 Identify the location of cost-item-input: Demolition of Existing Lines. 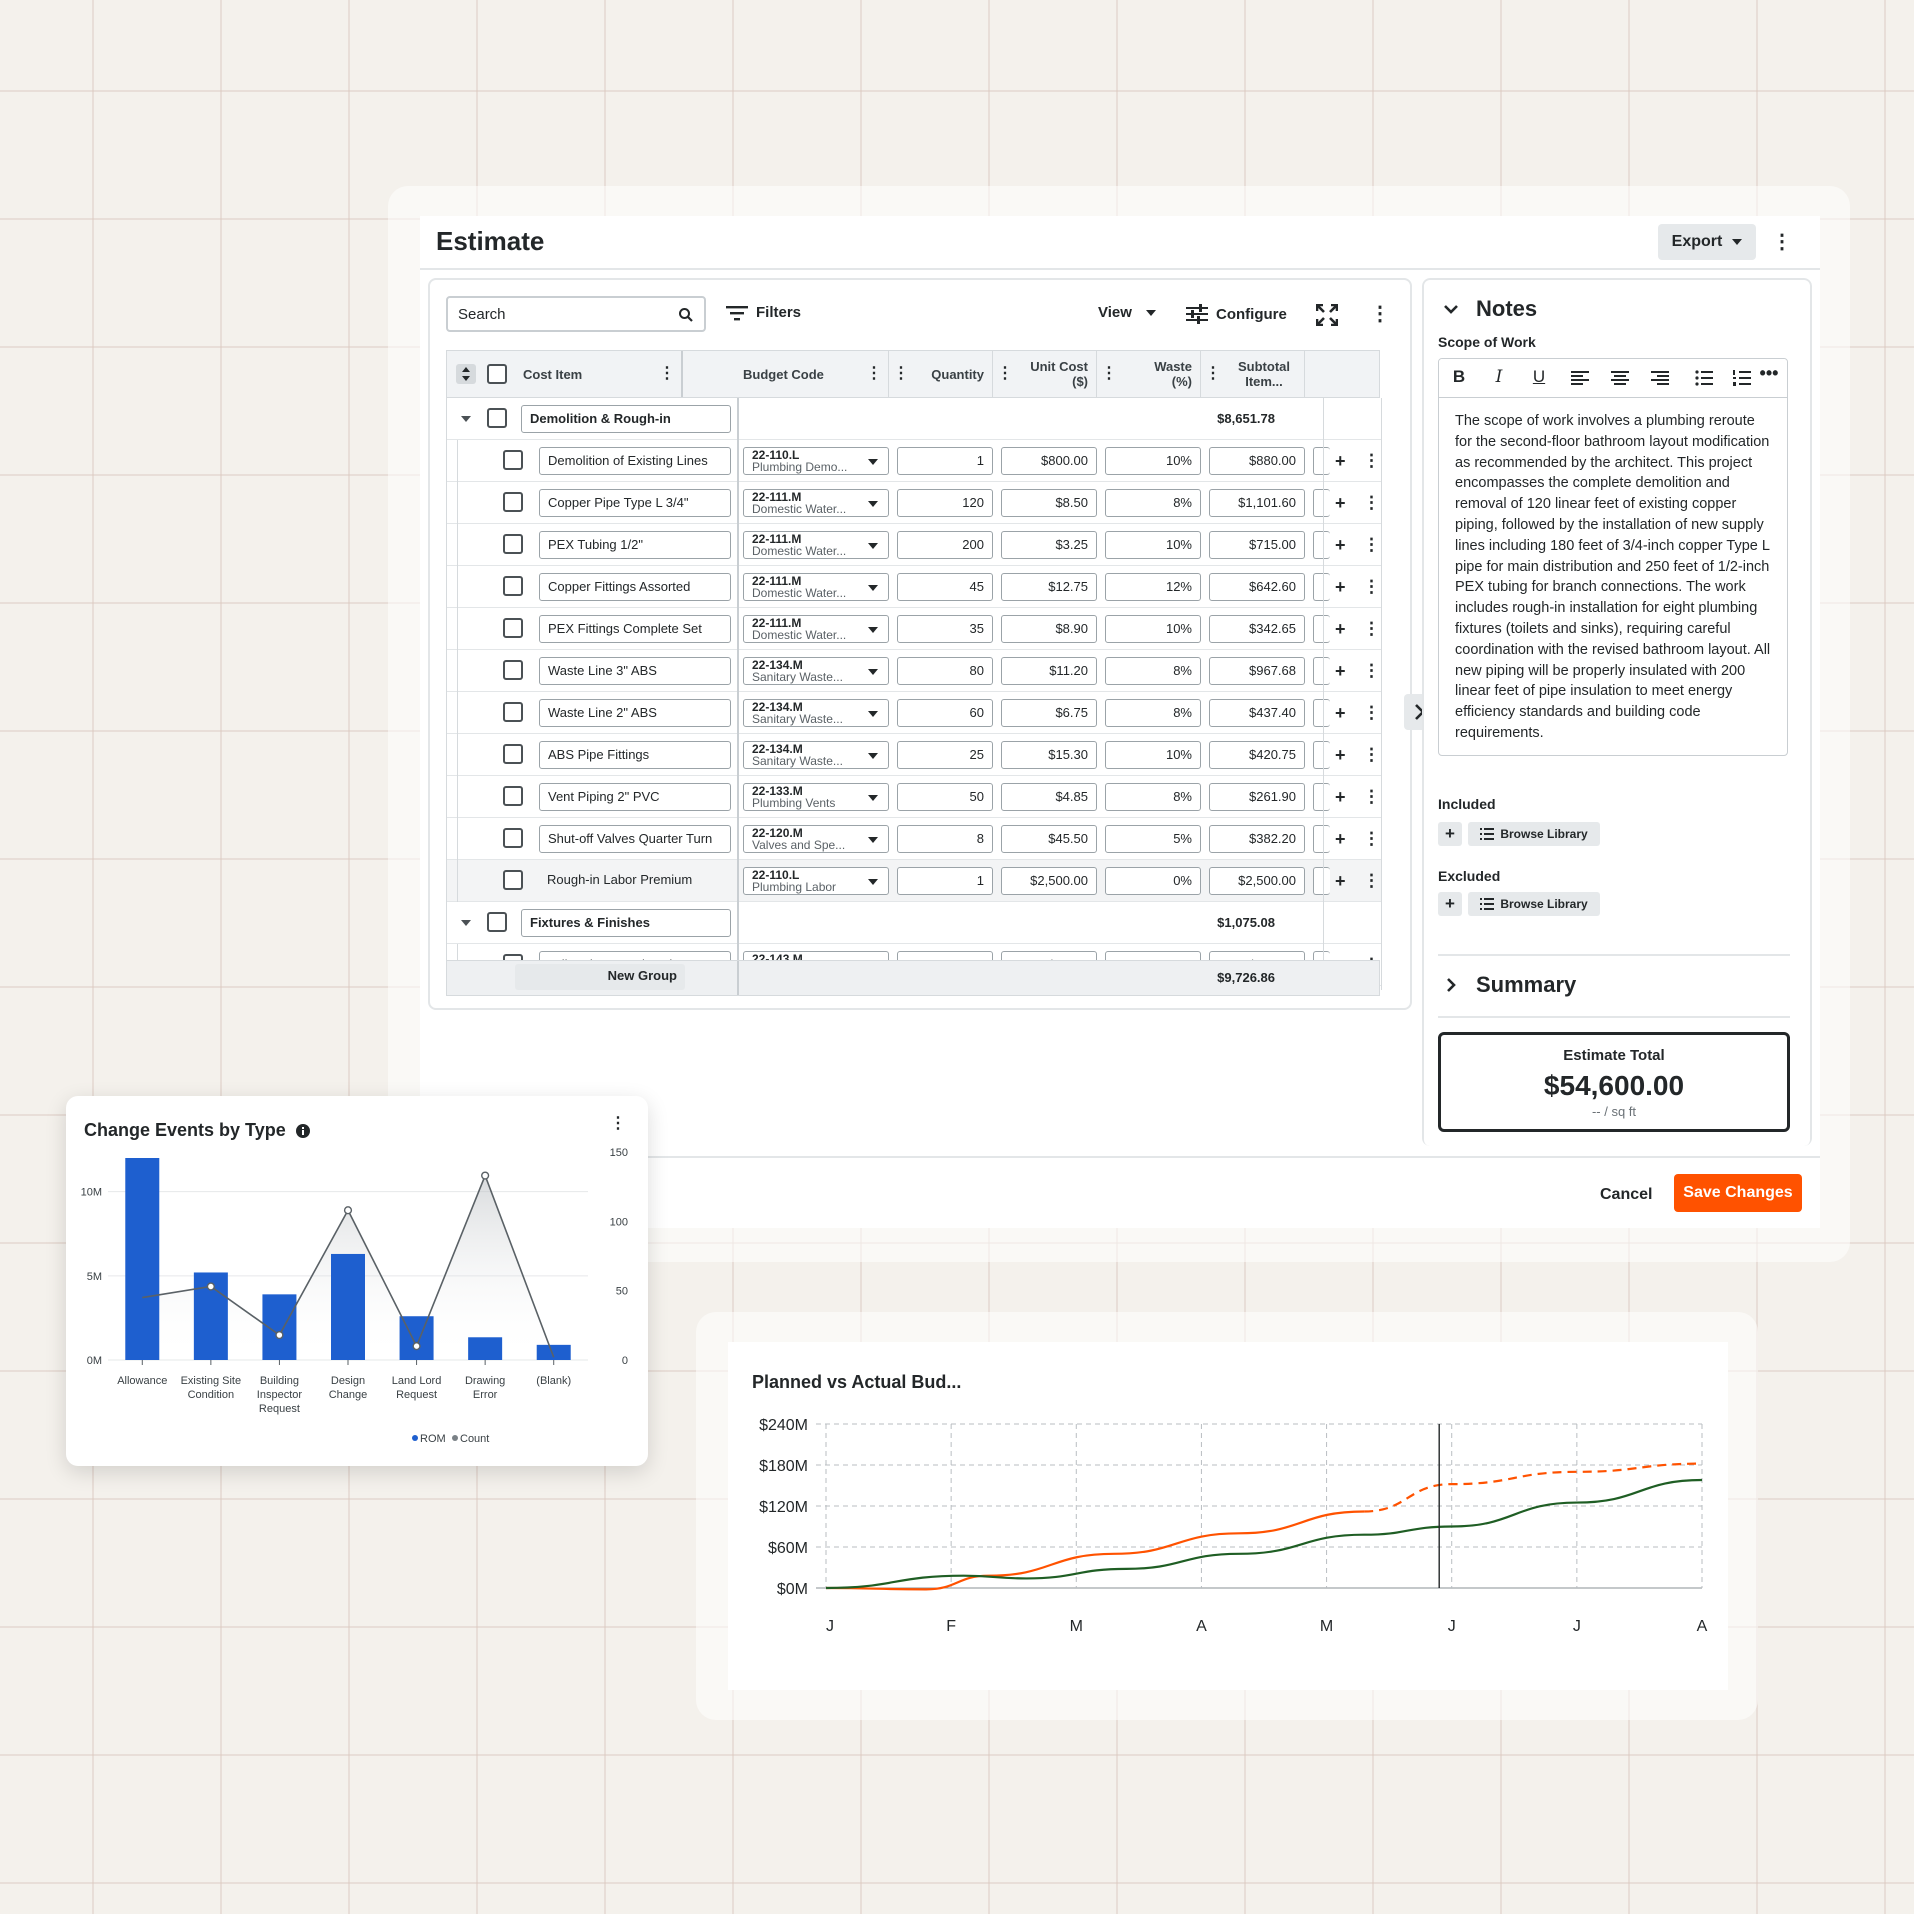
(635, 461).